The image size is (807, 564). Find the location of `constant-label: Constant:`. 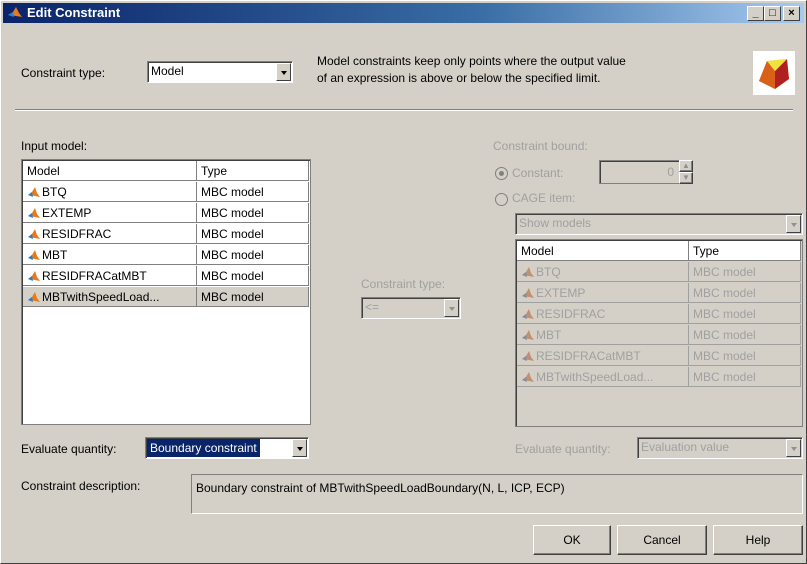

constant-label: Constant: is located at coordinates (538, 173).